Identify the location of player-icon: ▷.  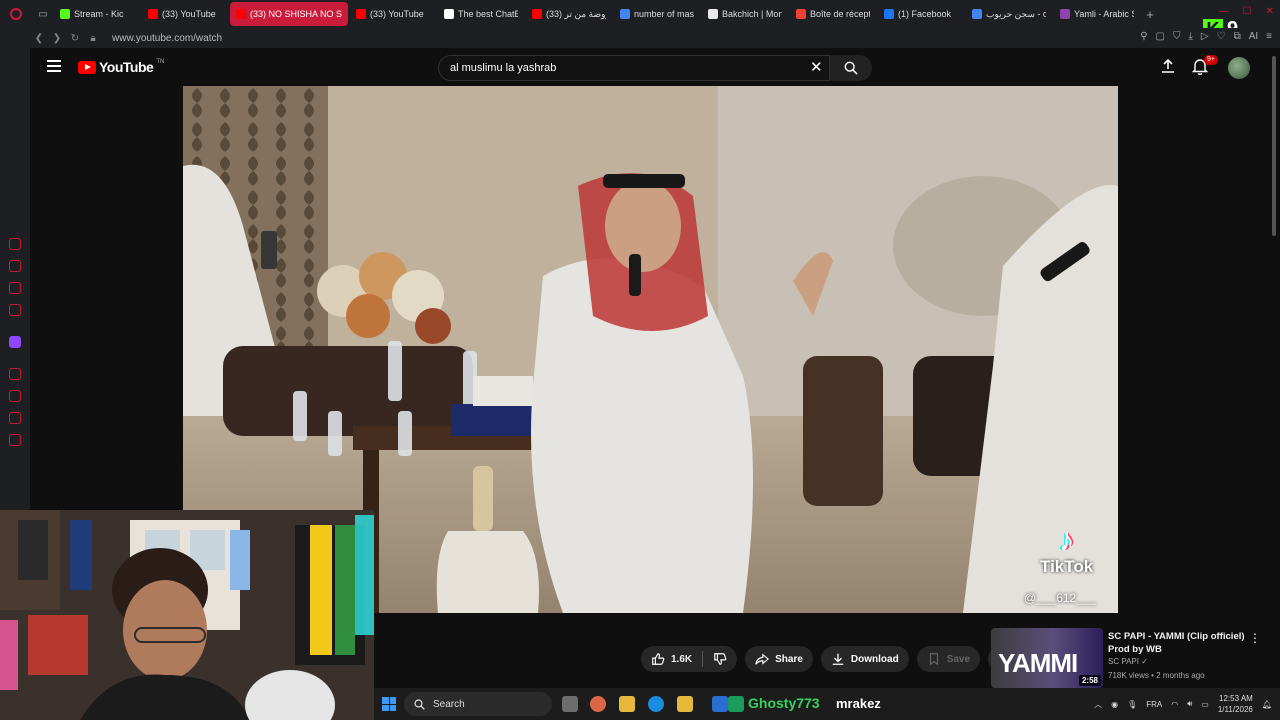
(1205, 36).